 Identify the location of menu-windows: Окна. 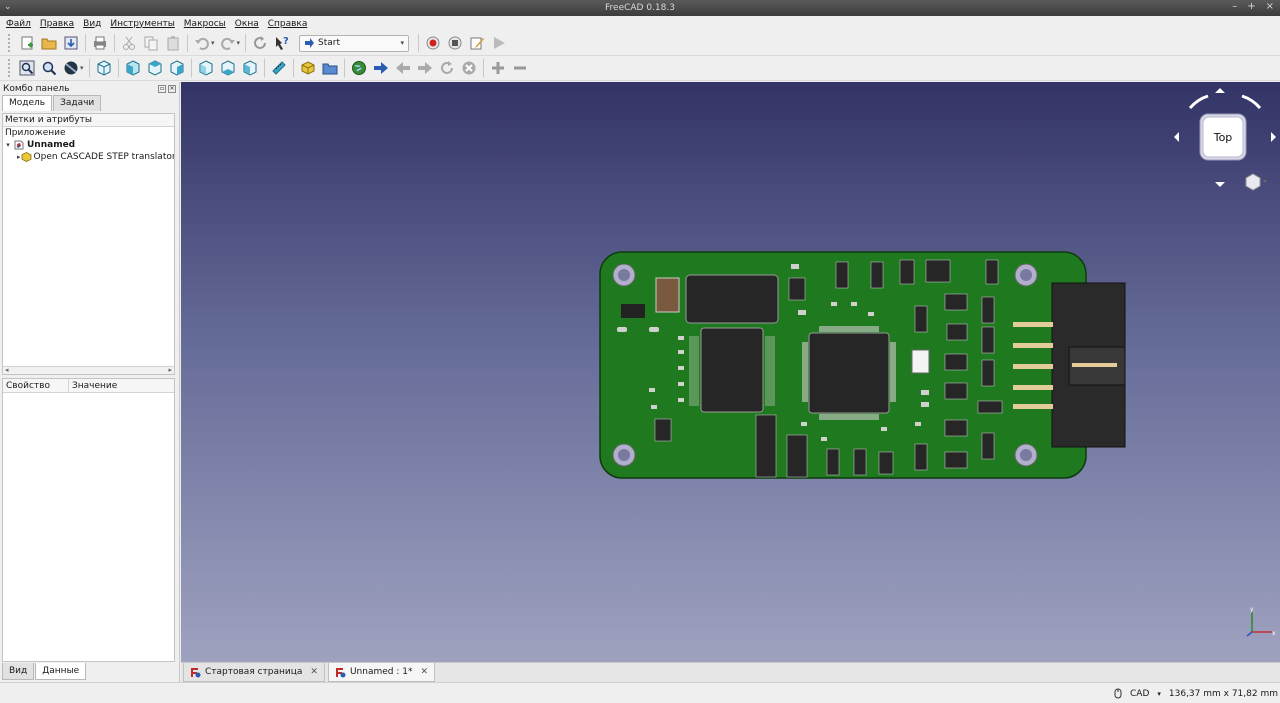
(247, 24).